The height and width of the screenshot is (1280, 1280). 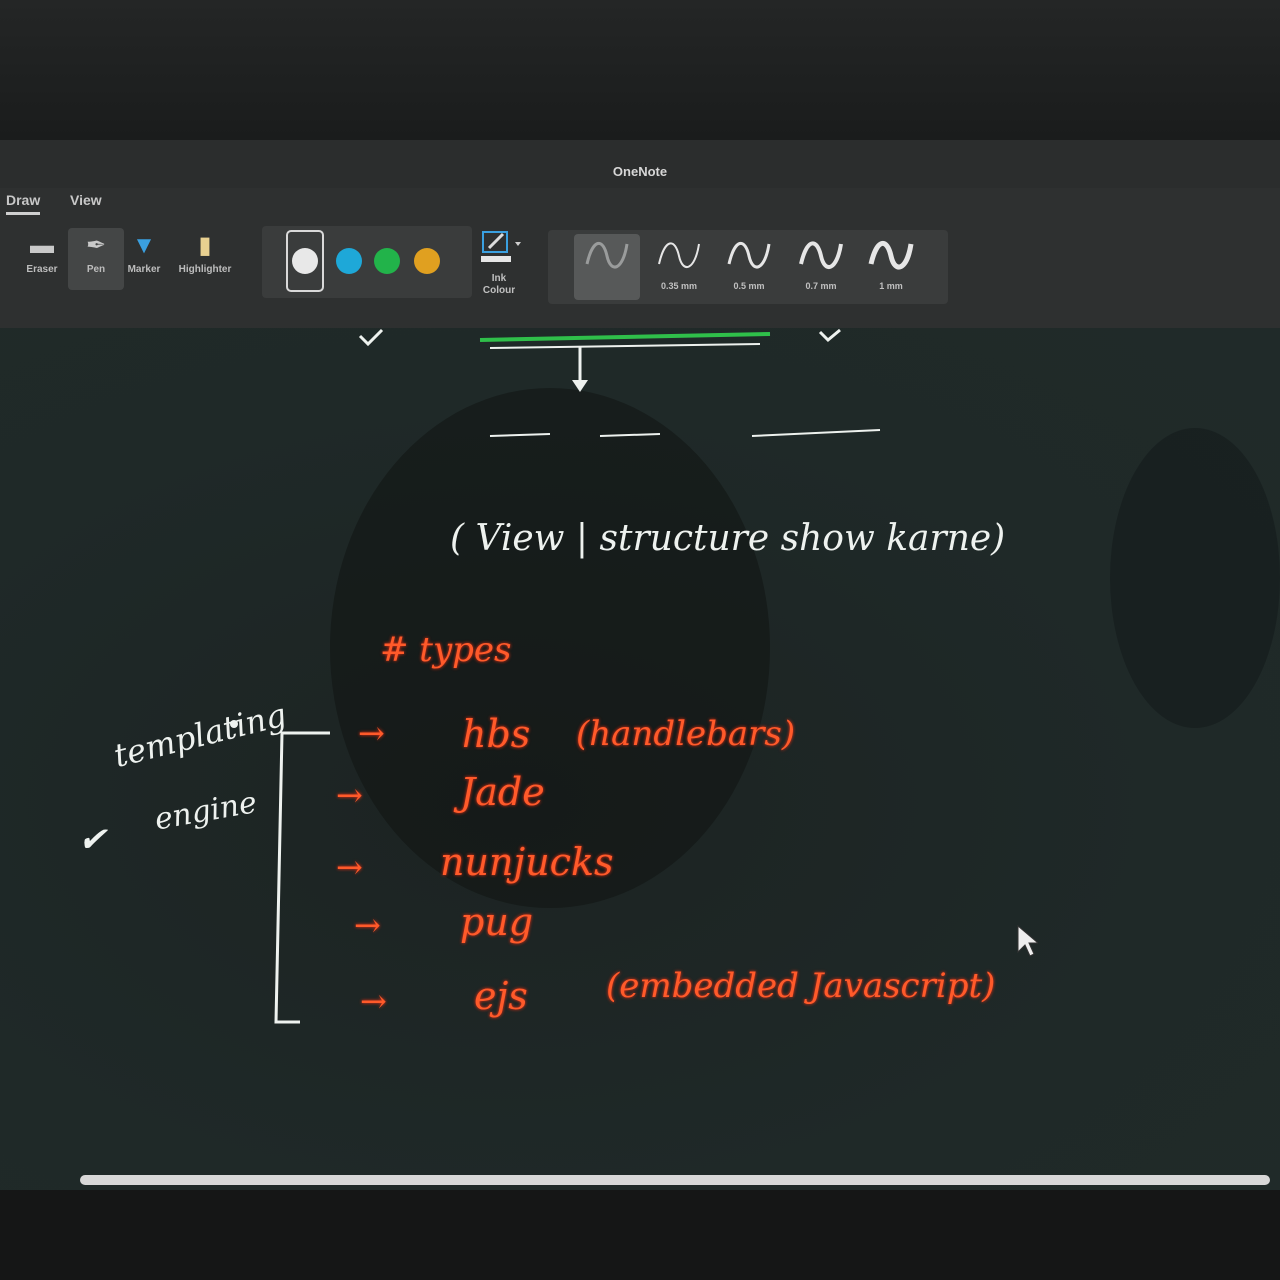 What do you see at coordinates (640, 1235) in the screenshot?
I see `monitor-bezel-bottom` at bounding box center [640, 1235].